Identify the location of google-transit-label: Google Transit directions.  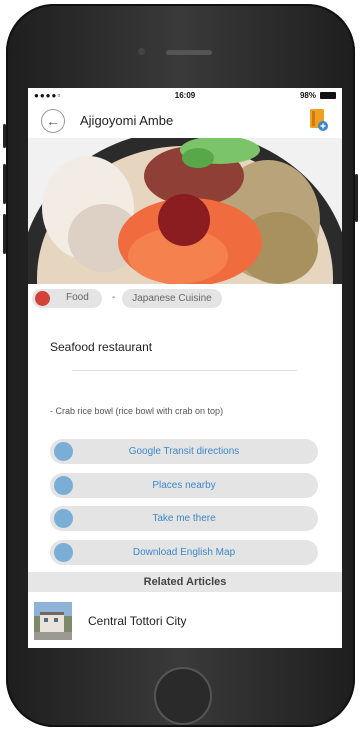
(184, 451).